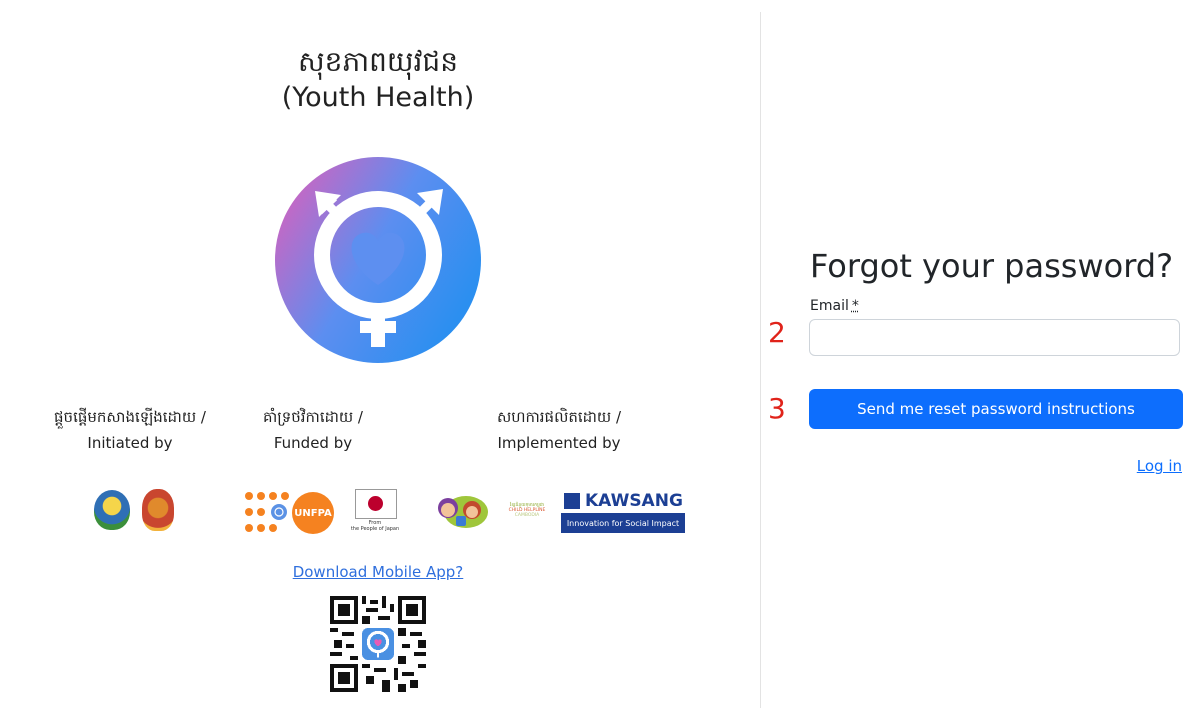 This screenshot has width=1200, height=708. Describe the element at coordinates (994, 337) in the screenshot. I see `email-field` at that location.